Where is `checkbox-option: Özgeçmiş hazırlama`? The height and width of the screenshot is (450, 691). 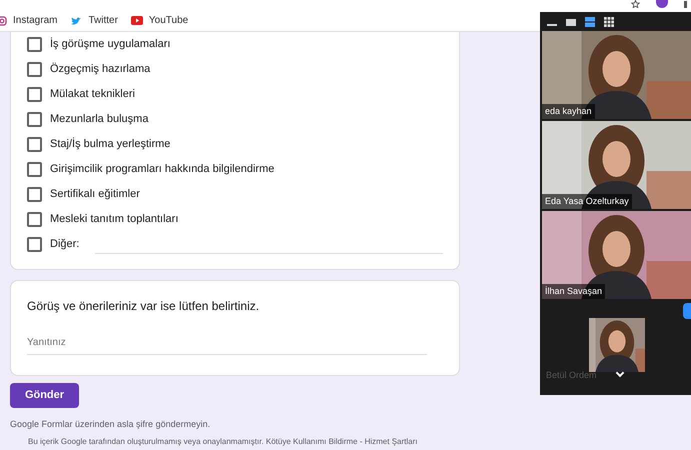
checkbox-option: Özgeçmiş hazırlama is located at coordinates (235, 69).